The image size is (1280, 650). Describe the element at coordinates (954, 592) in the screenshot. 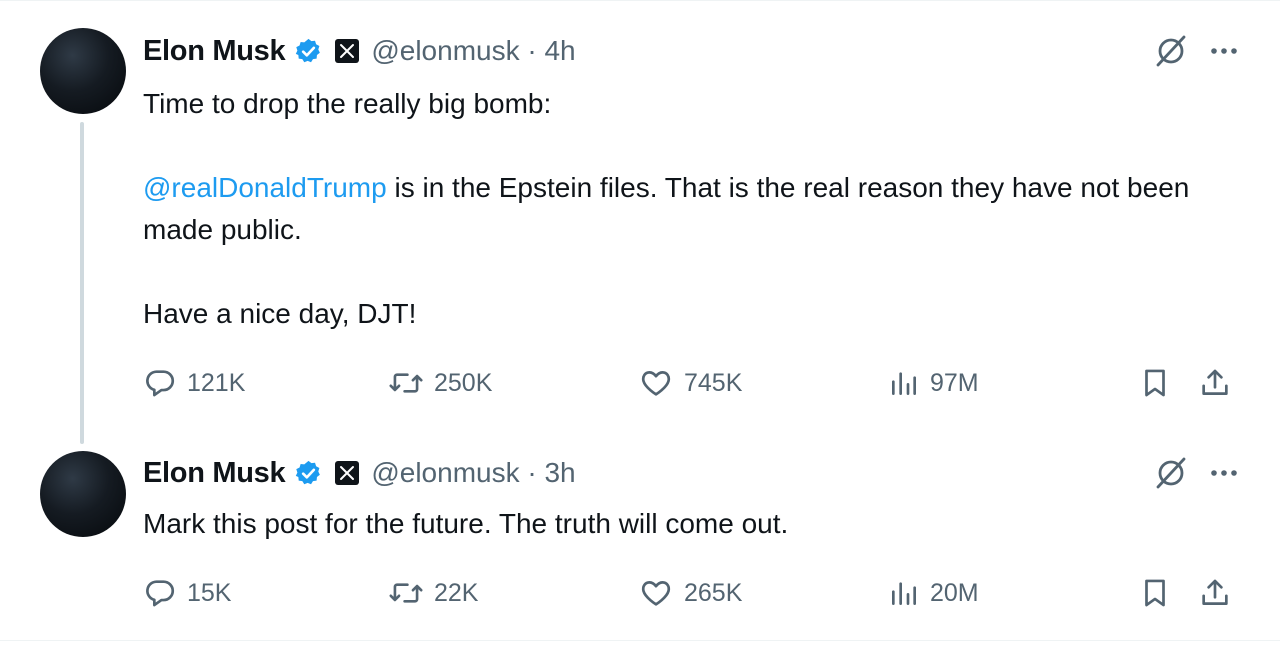

I see `views-count: 20M` at that location.